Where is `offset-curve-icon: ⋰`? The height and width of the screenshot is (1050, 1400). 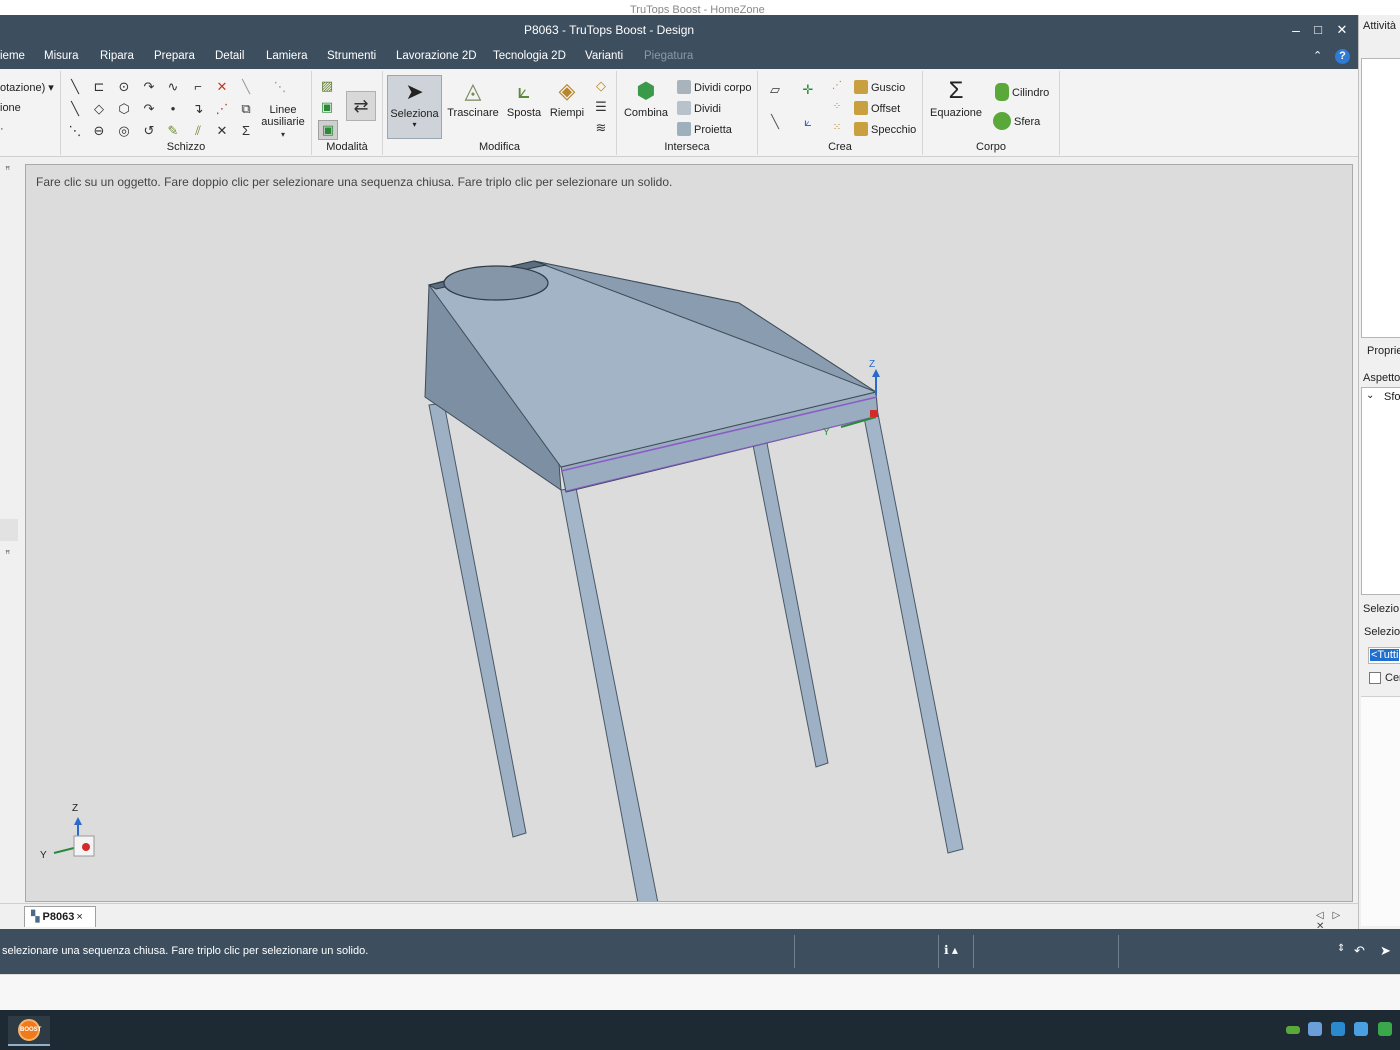
offset-curve-icon: ⋰ is located at coordinates (222, 109).